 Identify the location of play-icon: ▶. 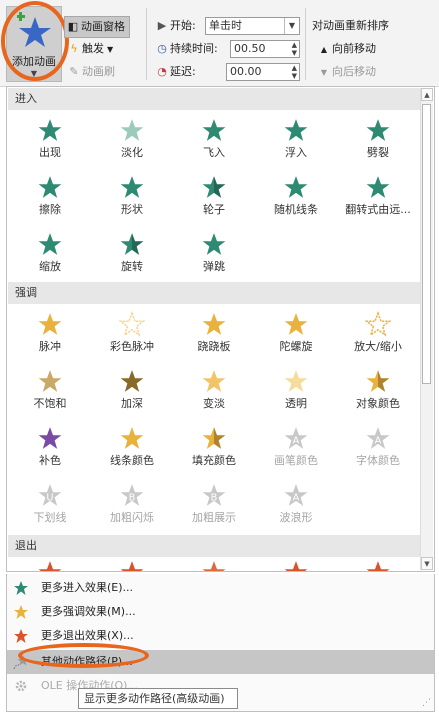
(162, 25).